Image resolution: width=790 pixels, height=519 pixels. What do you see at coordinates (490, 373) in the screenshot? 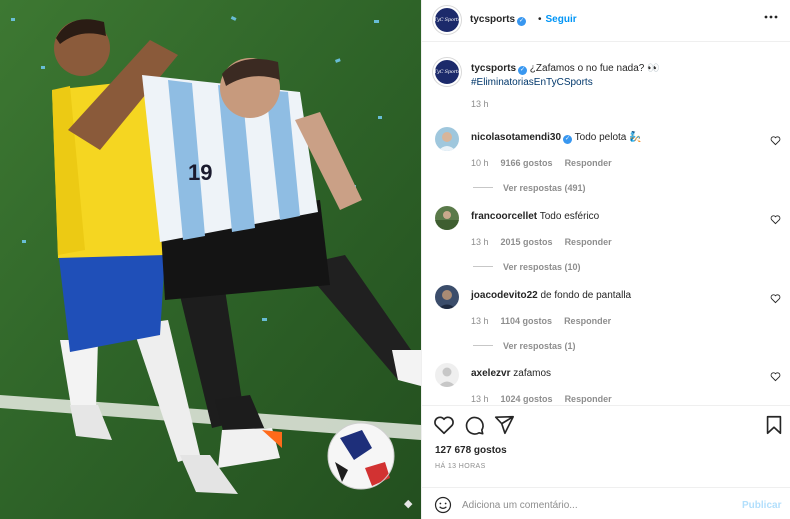
I see `comment-username: axelezvr` at bounding box center [490, 373].